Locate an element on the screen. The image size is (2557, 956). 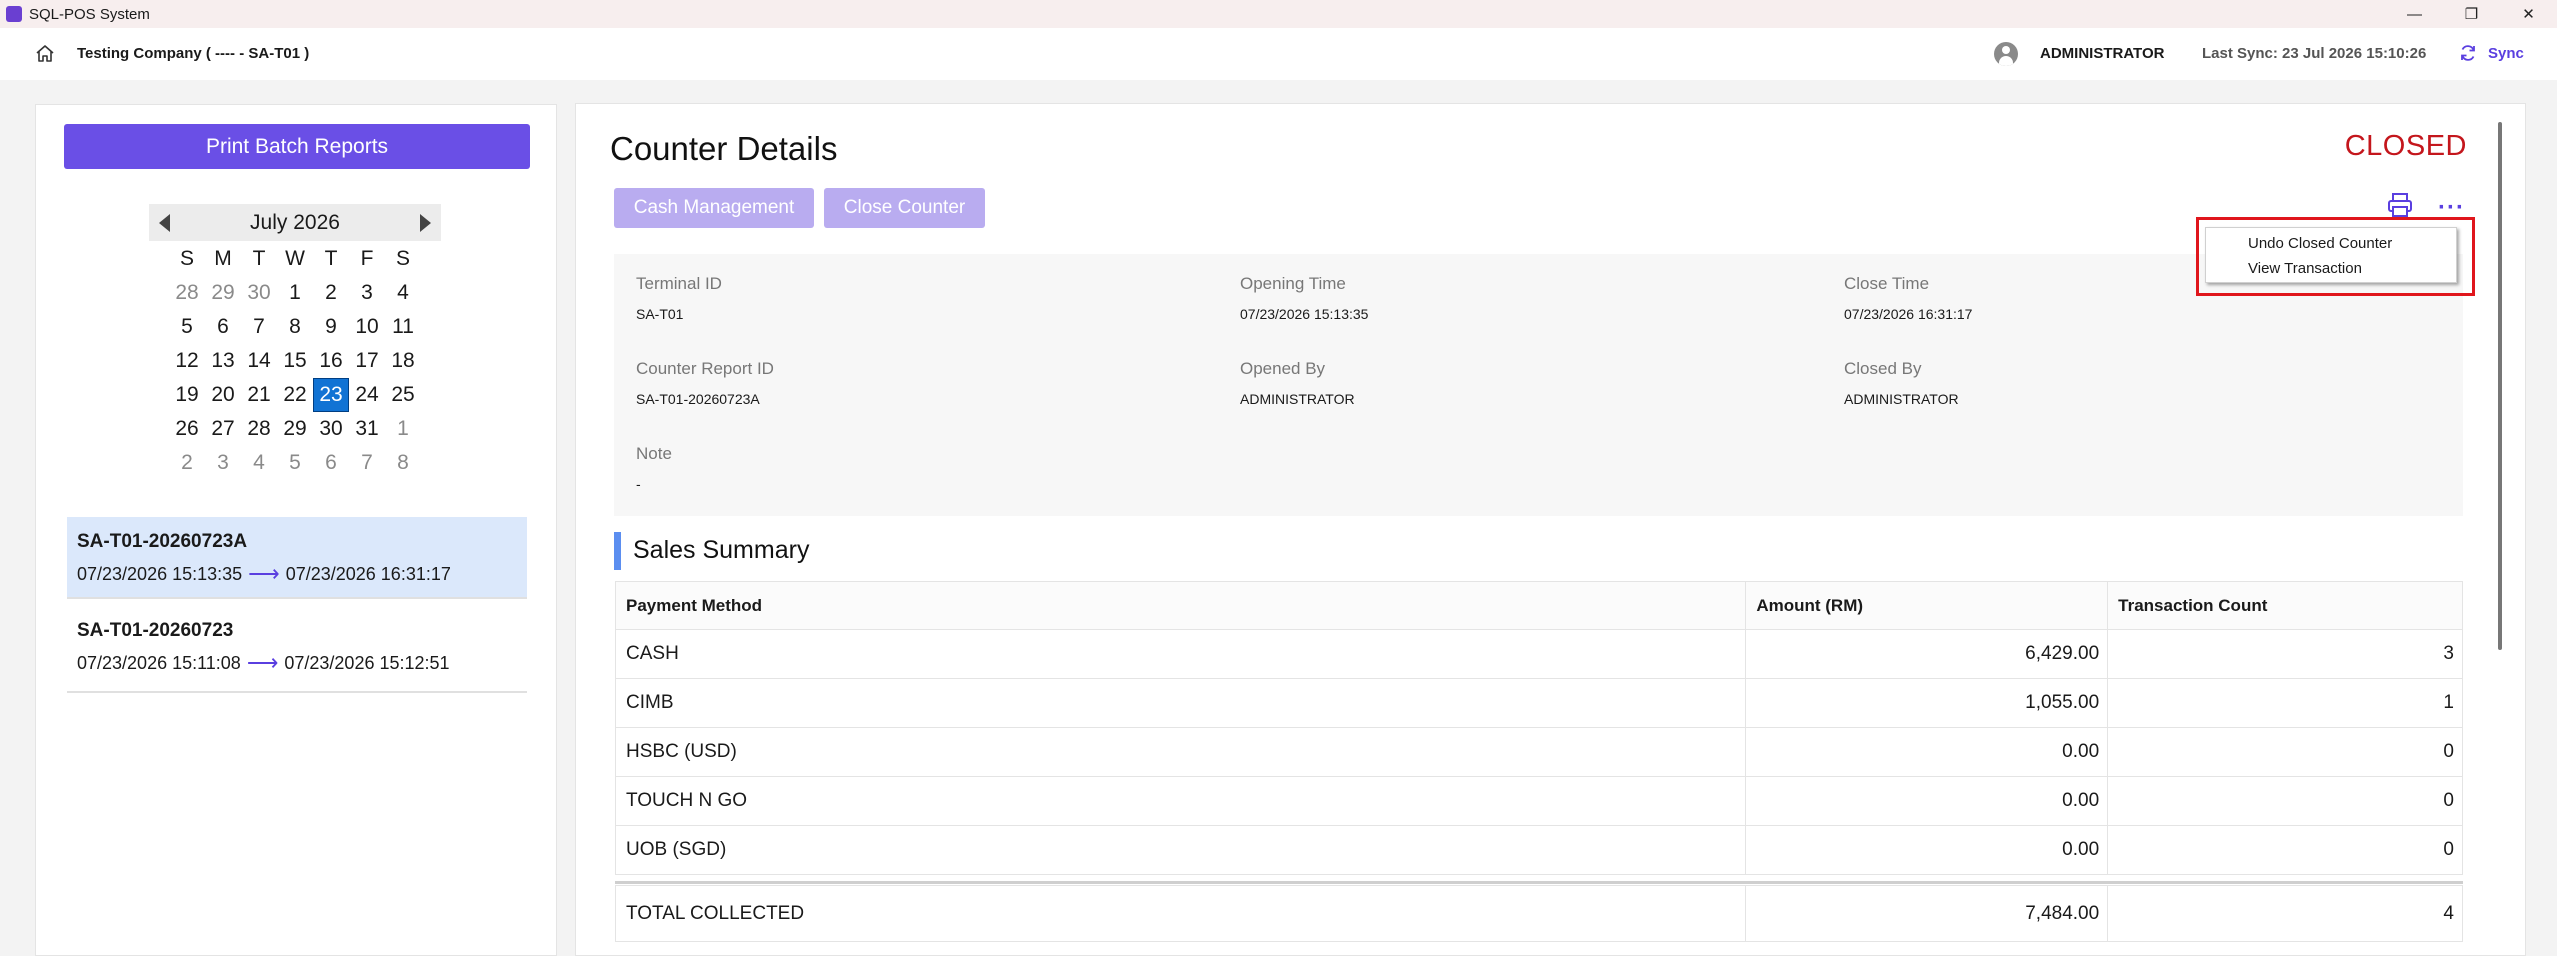
calendar-day: 27 is located at coordinates (223, 429).